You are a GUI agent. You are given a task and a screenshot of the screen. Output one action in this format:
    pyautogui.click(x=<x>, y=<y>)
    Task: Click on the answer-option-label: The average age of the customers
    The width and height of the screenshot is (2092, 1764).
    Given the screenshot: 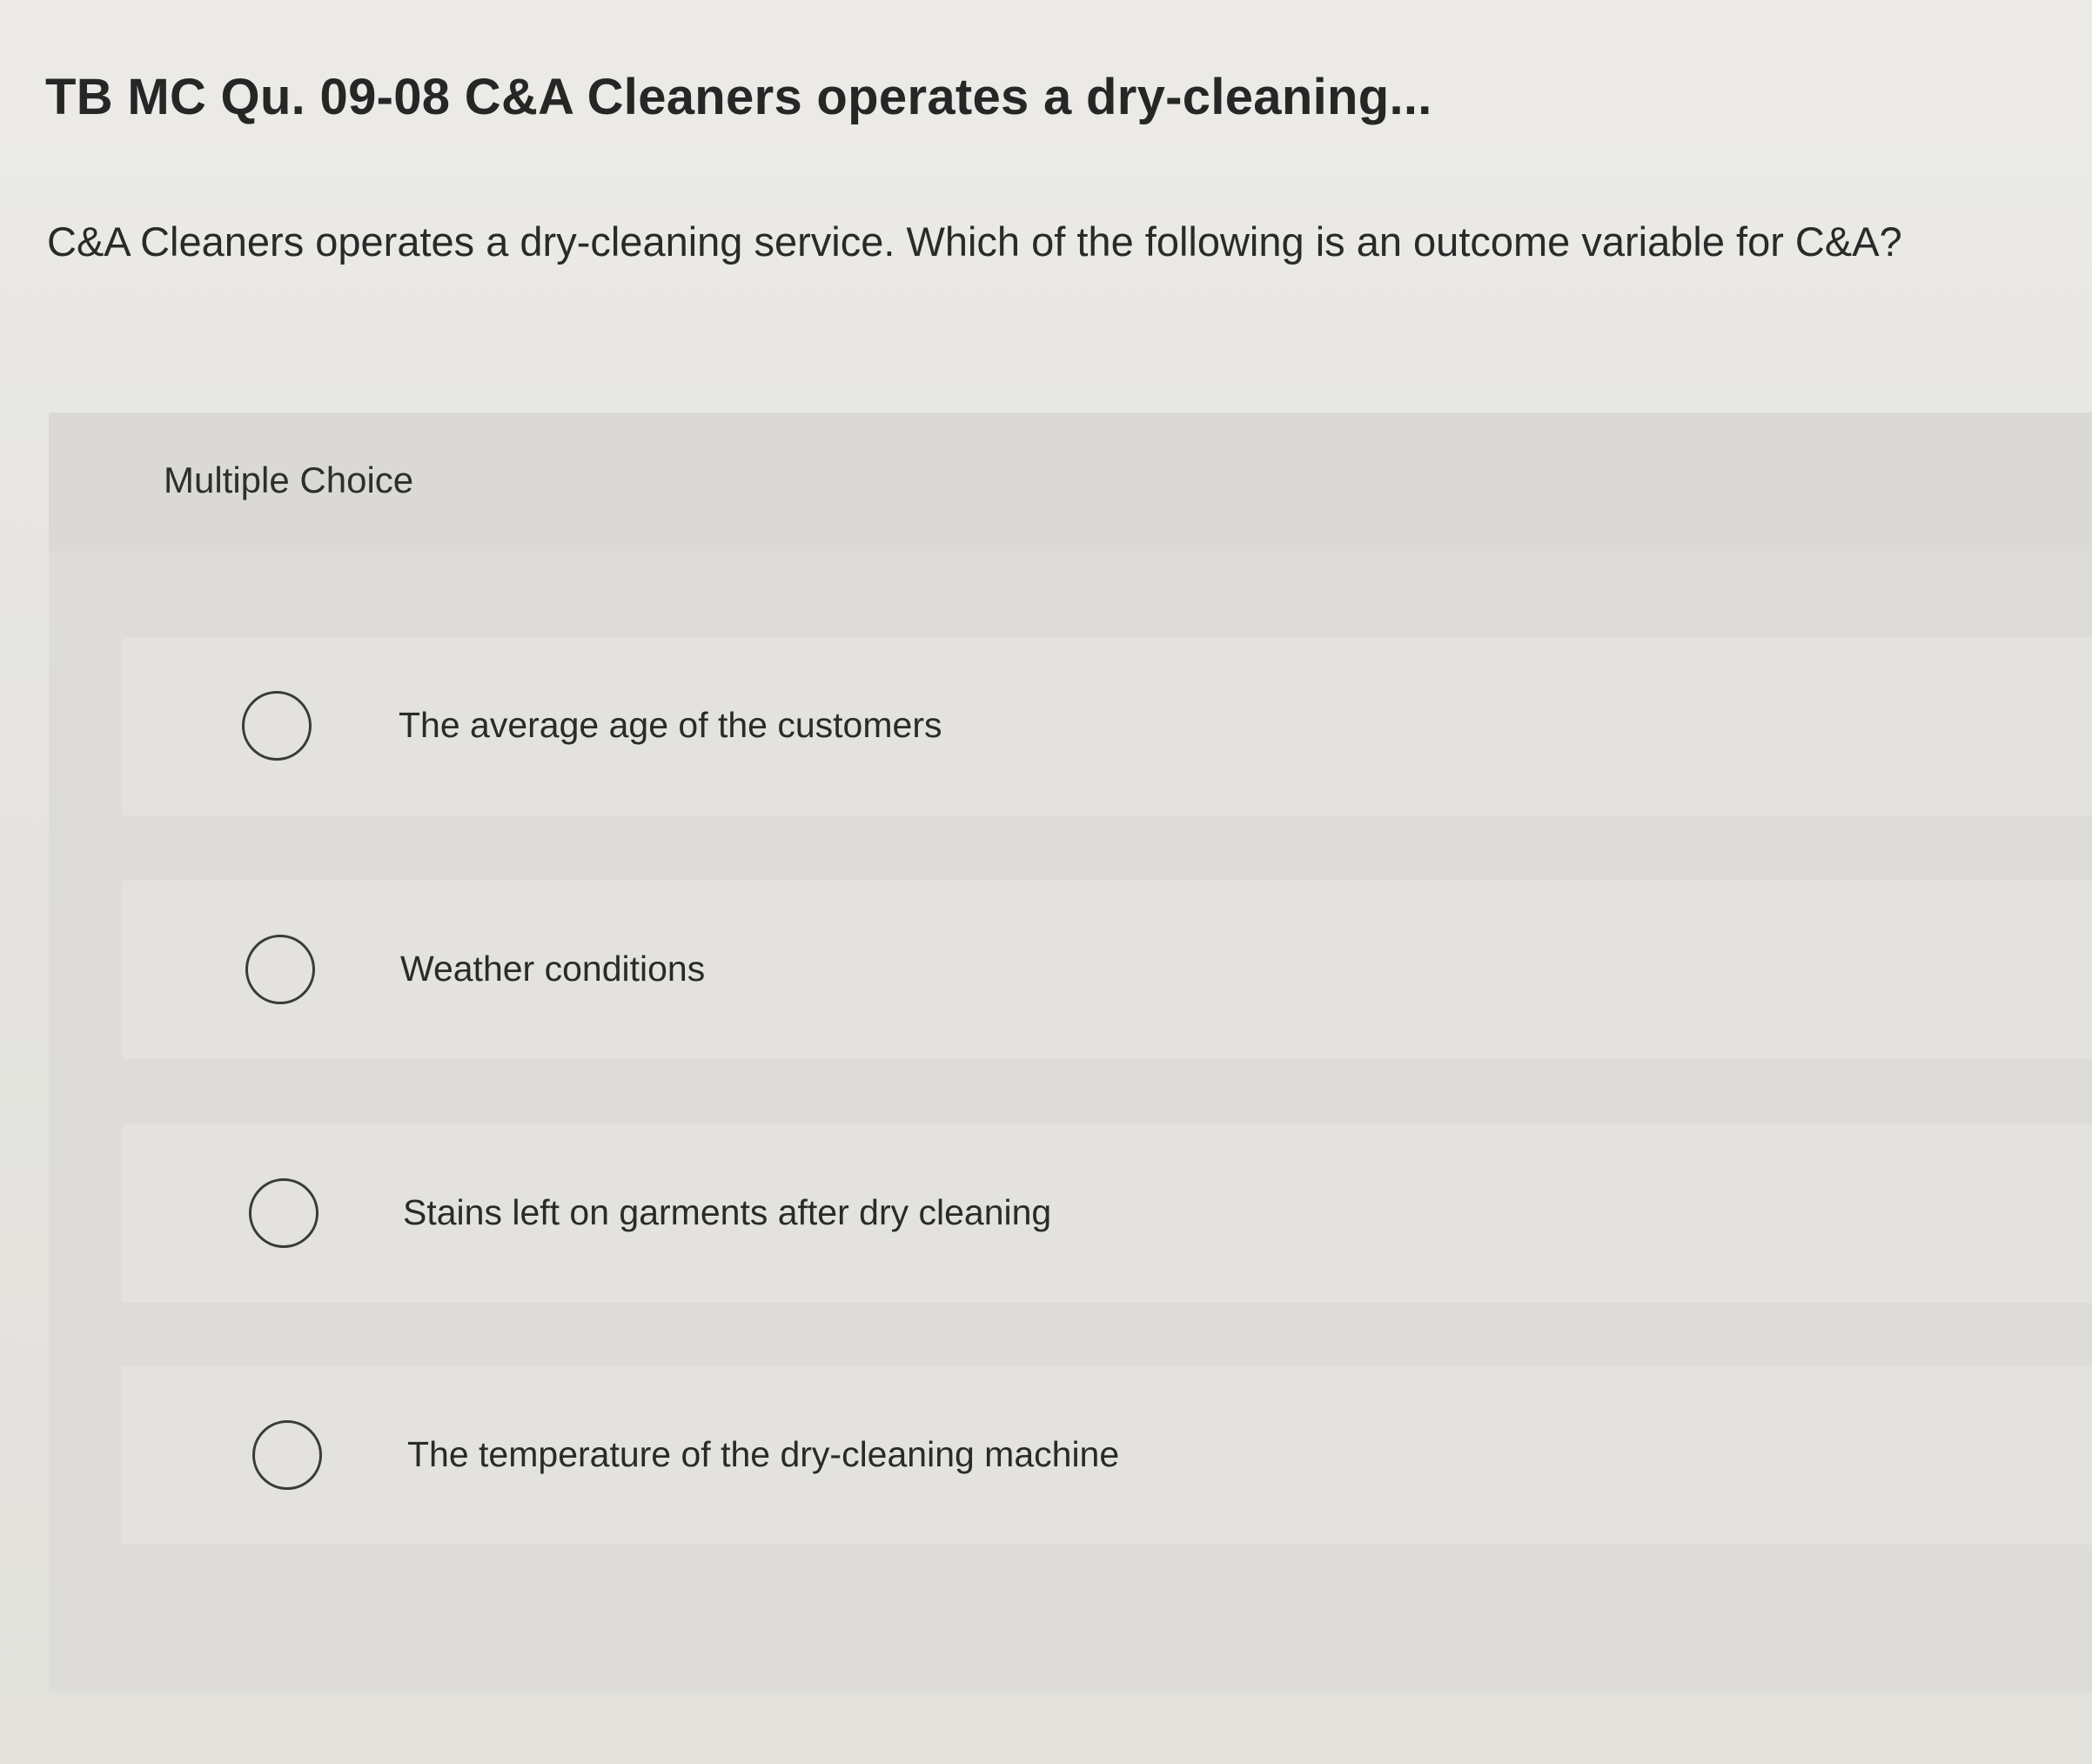 What is the action you would take?
    pyautogui.click(x=670, y=725)
    